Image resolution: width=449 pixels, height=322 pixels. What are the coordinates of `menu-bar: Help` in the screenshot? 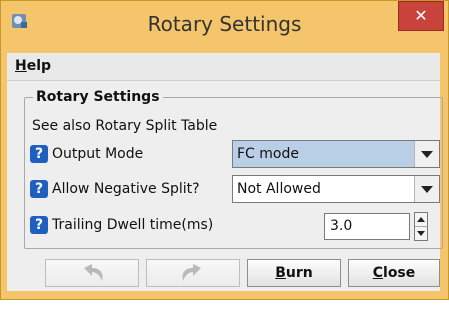 It's located at (223, 67).